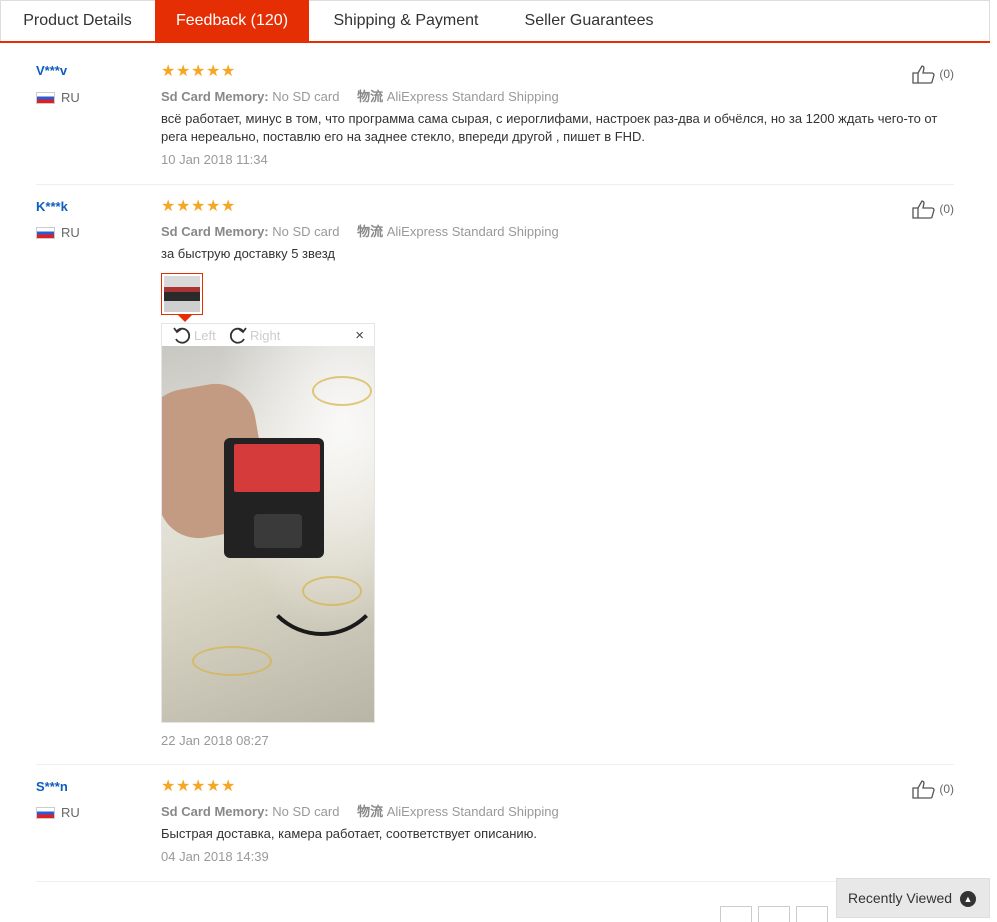 Image resolution: width=997 pixels, height=922 pixels. What do you see at coordinates (52, 786) in the screenshot?
I see `user-name: S***n` at bounding box center [52, 786].